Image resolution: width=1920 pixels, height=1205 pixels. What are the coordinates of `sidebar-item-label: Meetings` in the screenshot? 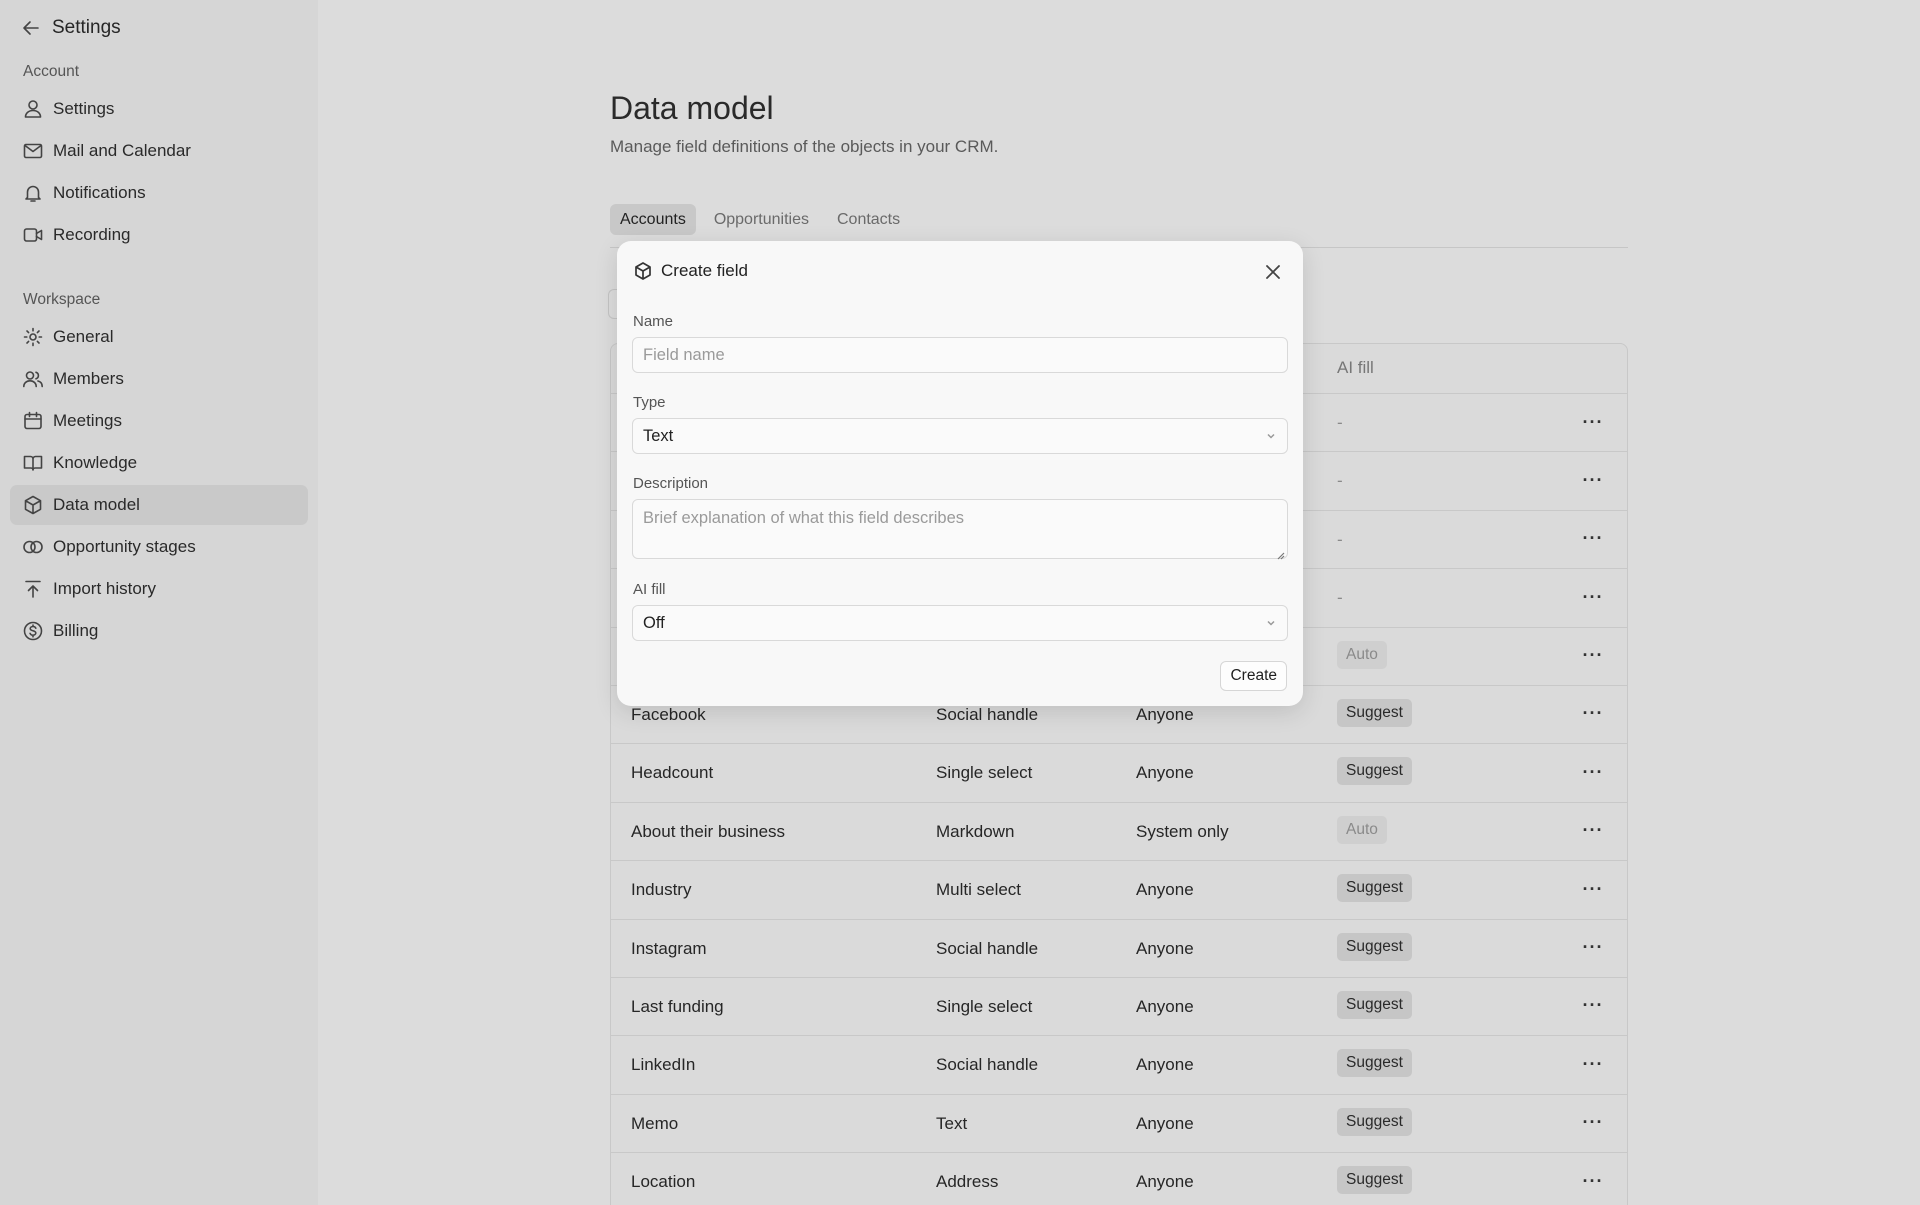 It's located at (87, 420).